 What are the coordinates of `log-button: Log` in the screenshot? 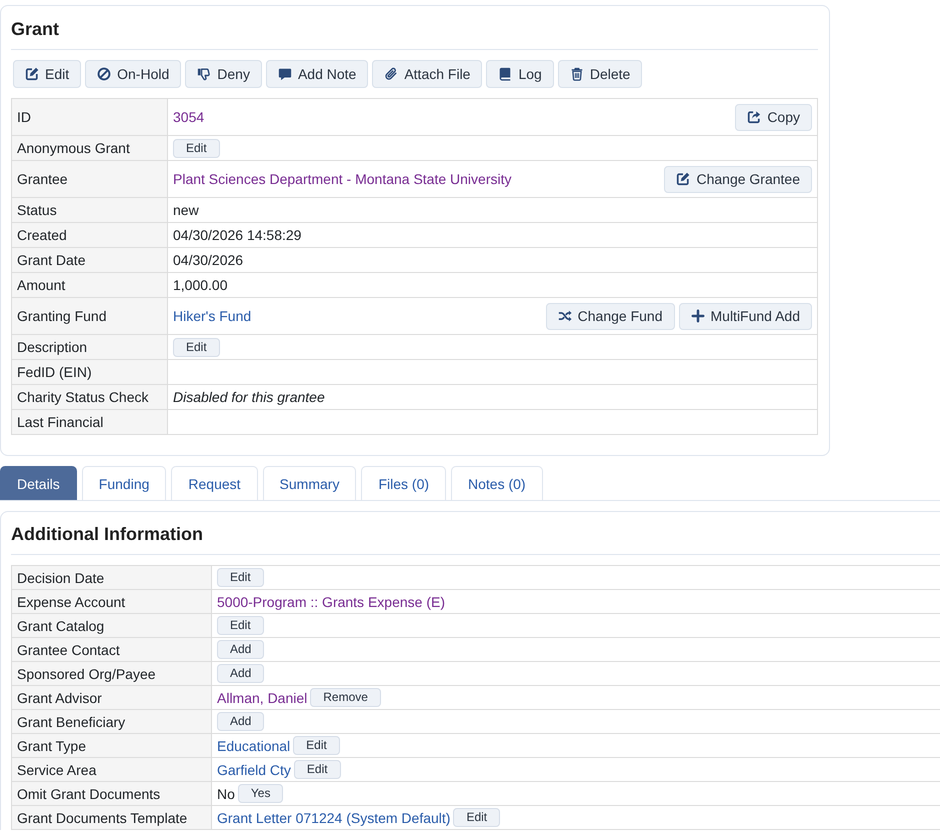 It's located at (520, 74).